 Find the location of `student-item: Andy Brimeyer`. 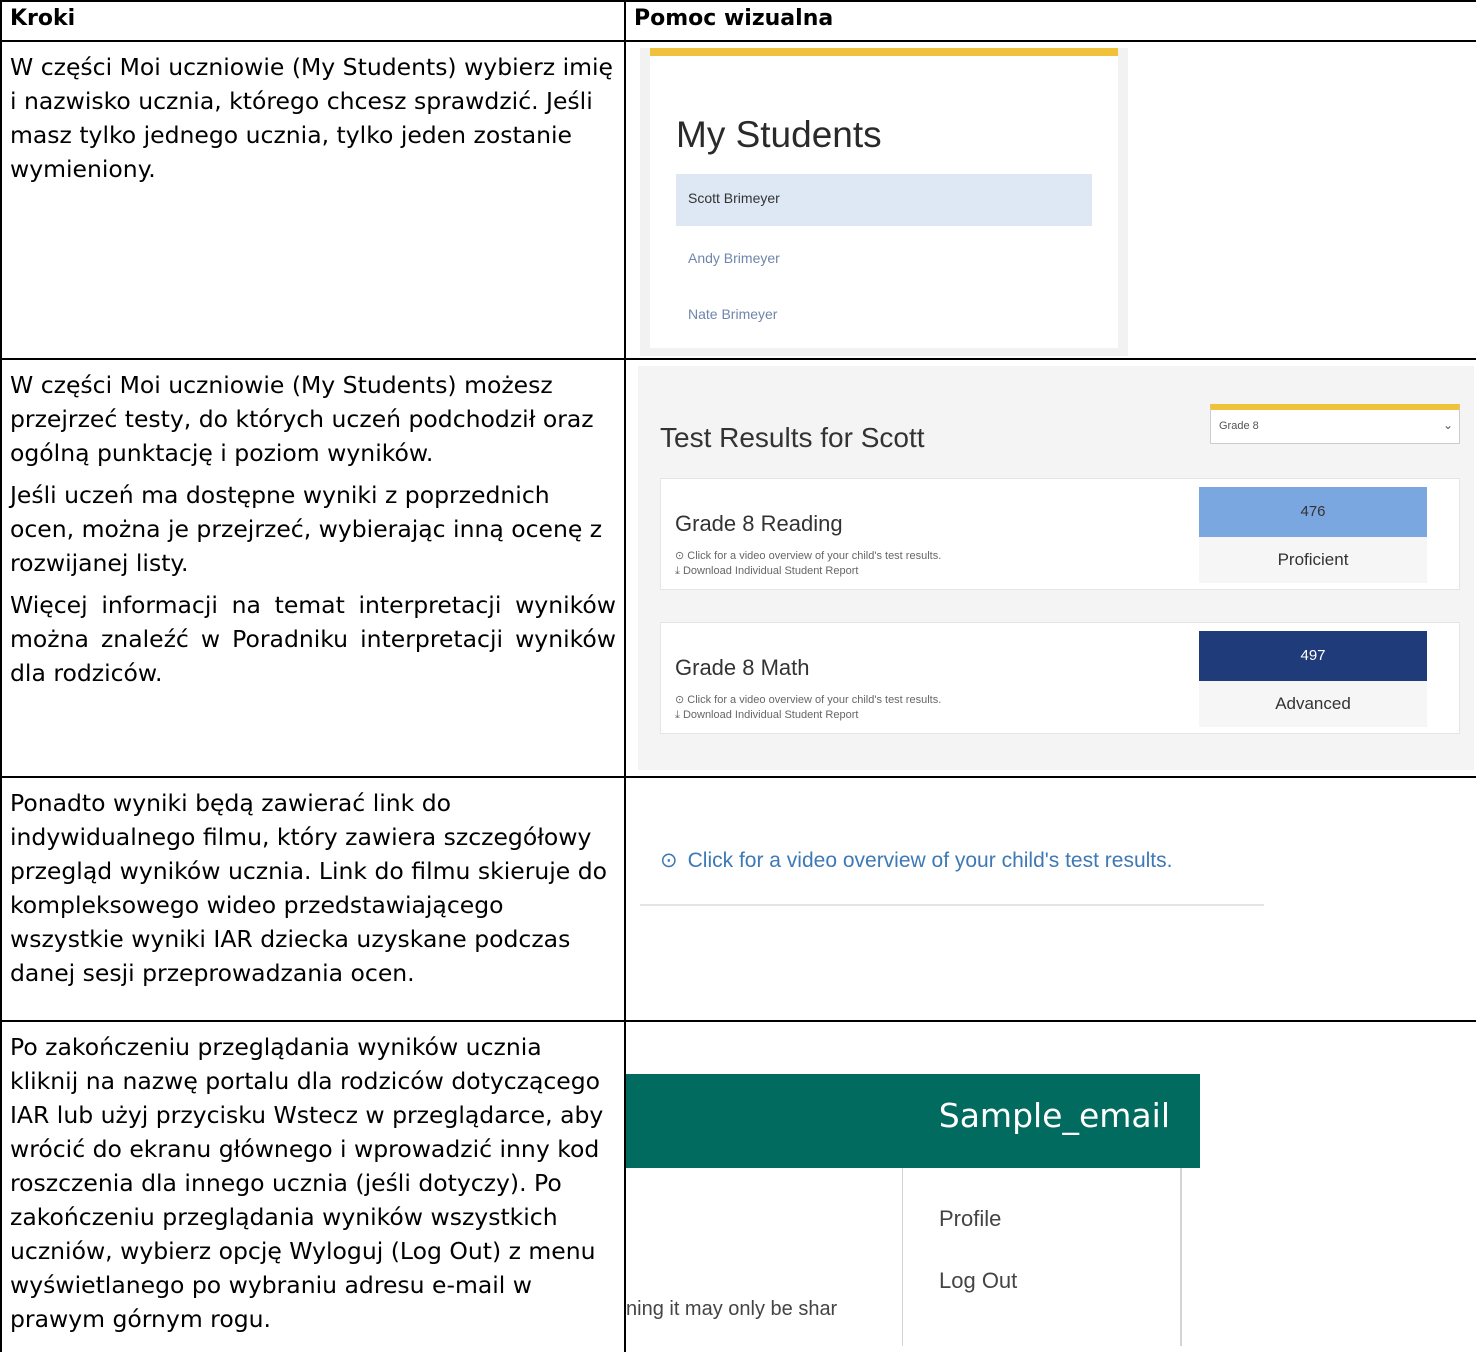

student-item: Andy Brimeyer is located at coordinates (734, 258).